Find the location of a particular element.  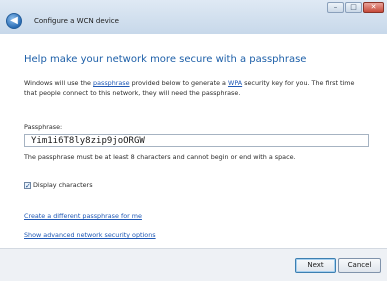

wizard-footer: Next Cancel is located at coordinates (193, 264).